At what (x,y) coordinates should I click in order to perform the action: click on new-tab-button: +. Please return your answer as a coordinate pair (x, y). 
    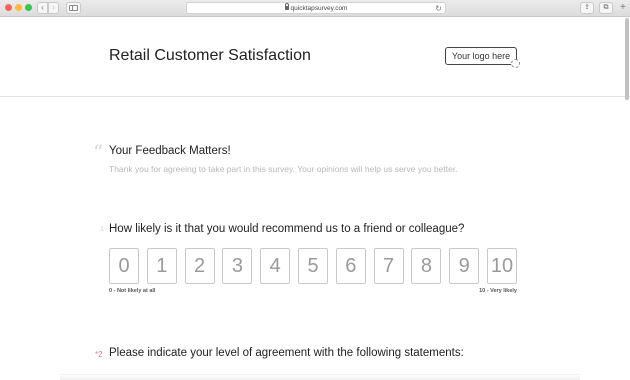
    Looking at the image, I should click on (623, 8).